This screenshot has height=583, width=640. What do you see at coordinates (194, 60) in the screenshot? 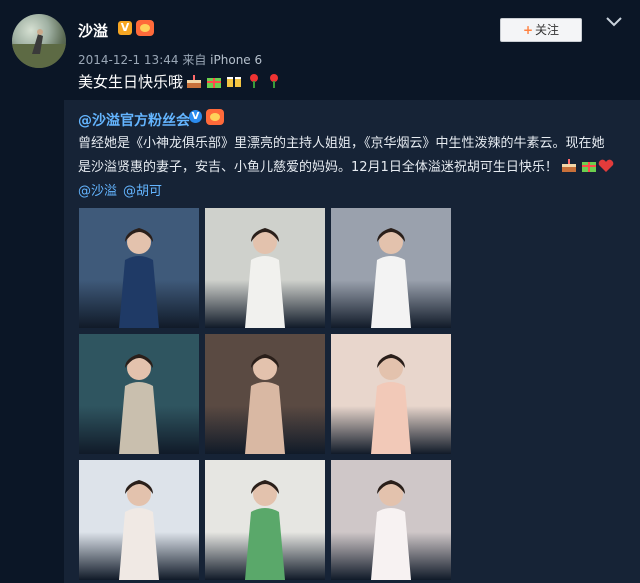
I see `source-prefix: 来自` at bounding box center [194, 60].